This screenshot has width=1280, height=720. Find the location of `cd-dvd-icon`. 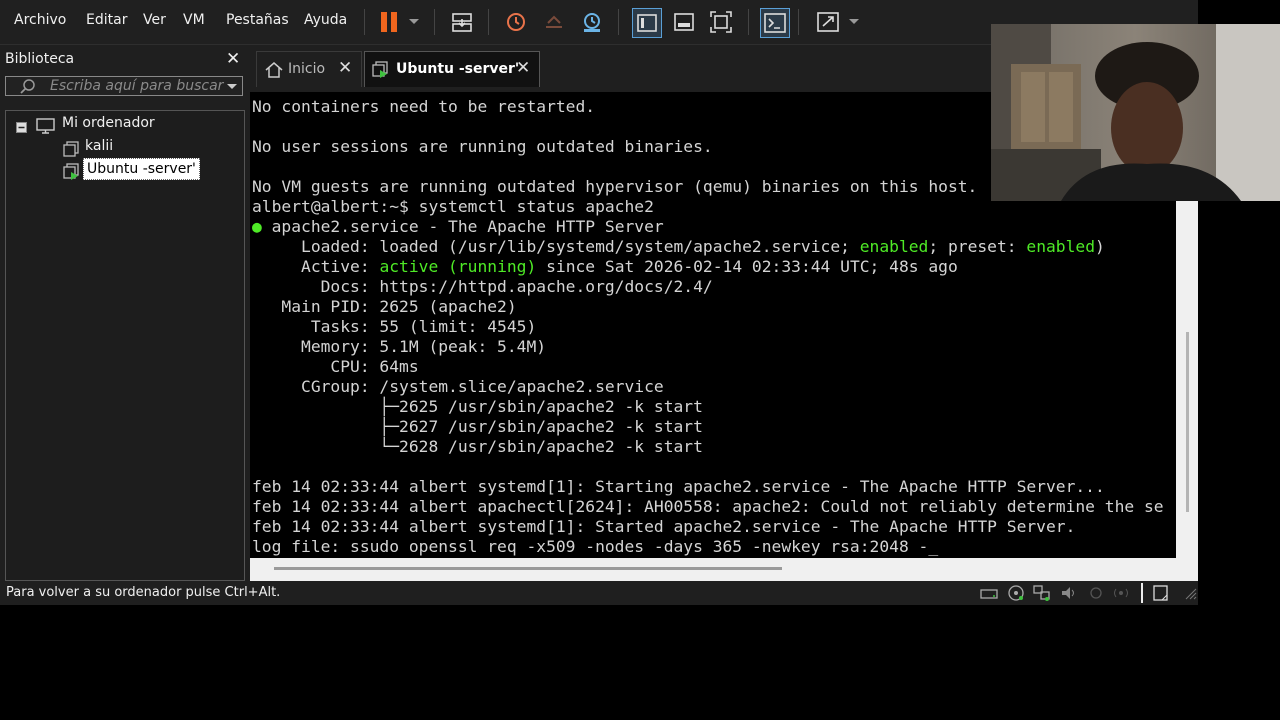

cd-dvd-icon is located at coordinates (1016, 593).